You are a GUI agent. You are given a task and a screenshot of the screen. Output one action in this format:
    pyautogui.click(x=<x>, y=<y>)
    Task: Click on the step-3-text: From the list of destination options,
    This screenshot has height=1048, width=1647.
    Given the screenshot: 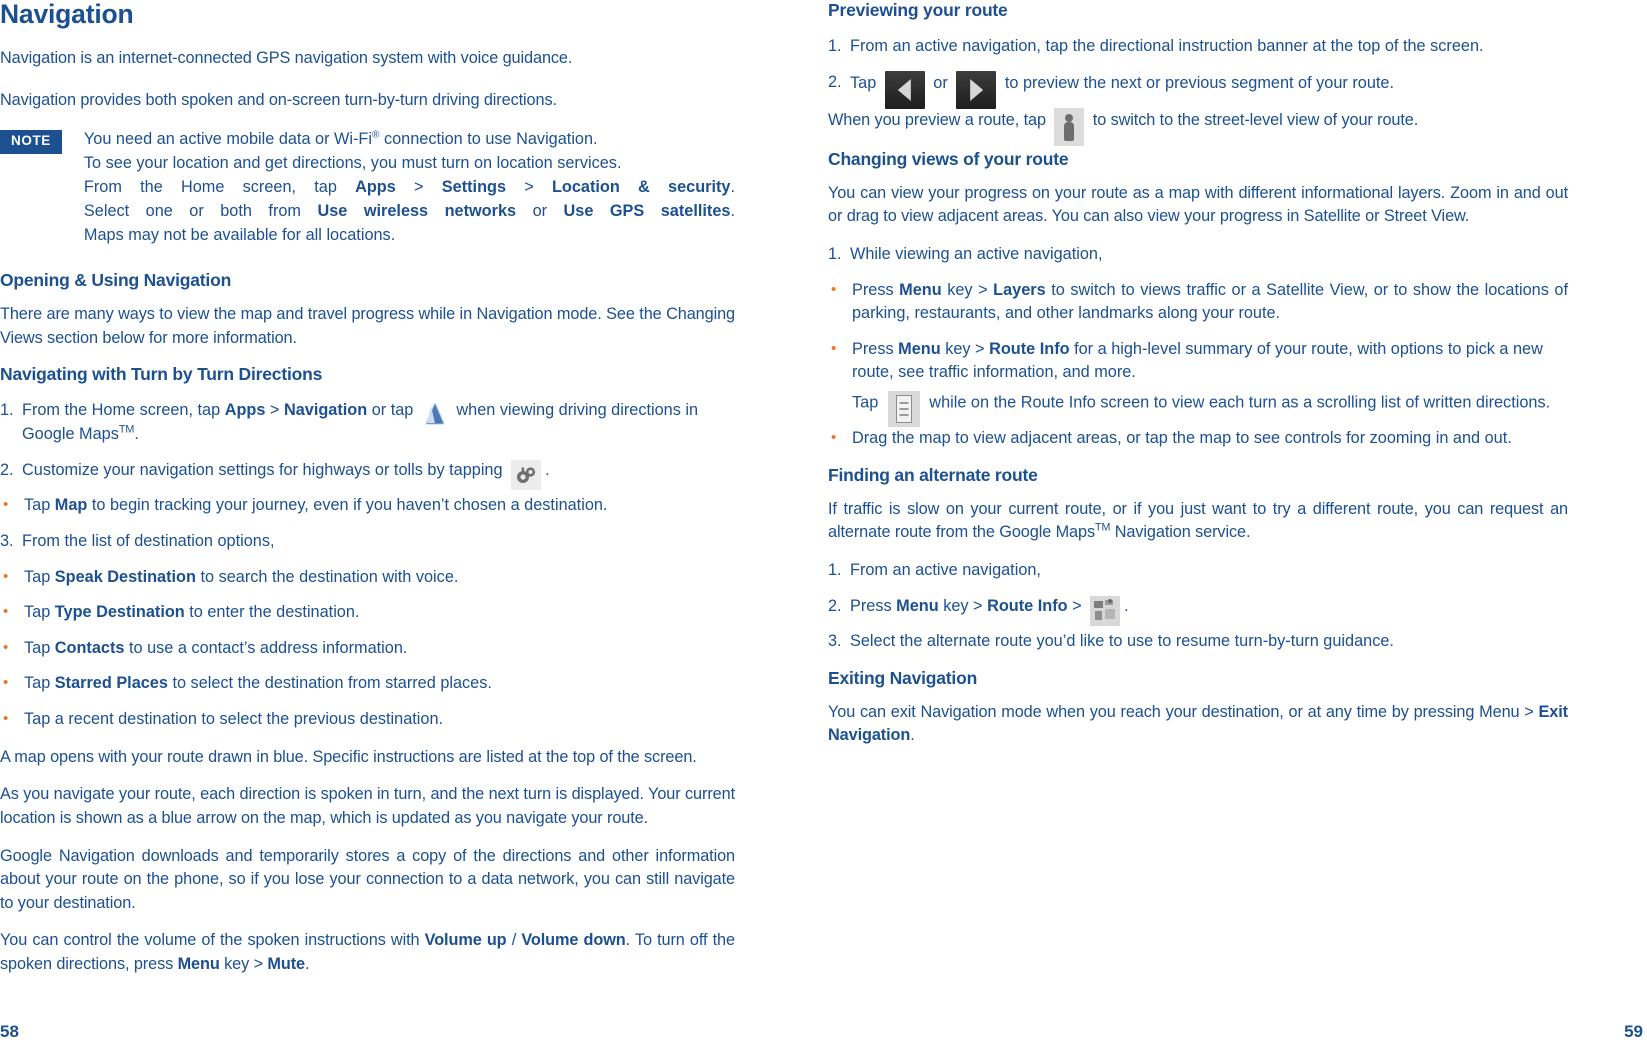 What is the action you would take?
    pyautogui.click(x=148, y=540)
    